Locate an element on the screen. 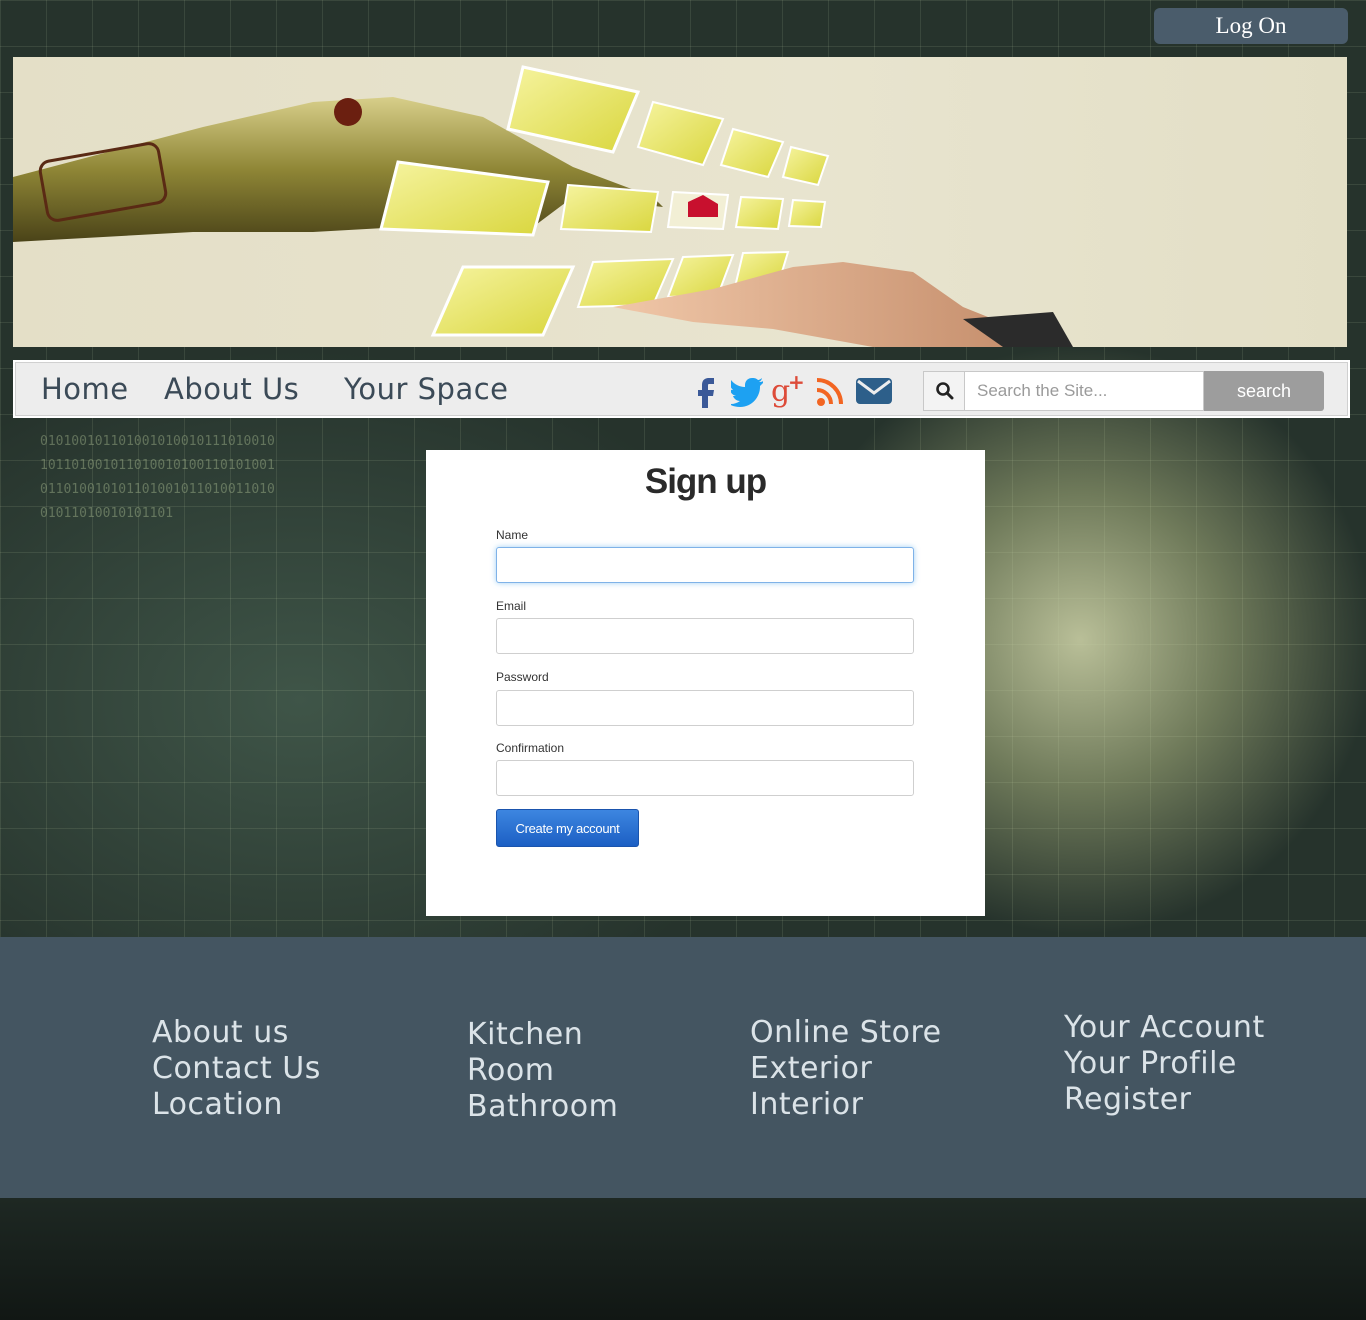  footer-column-store: Online Store Exterior Interior is located at coordinates (846, 1069).